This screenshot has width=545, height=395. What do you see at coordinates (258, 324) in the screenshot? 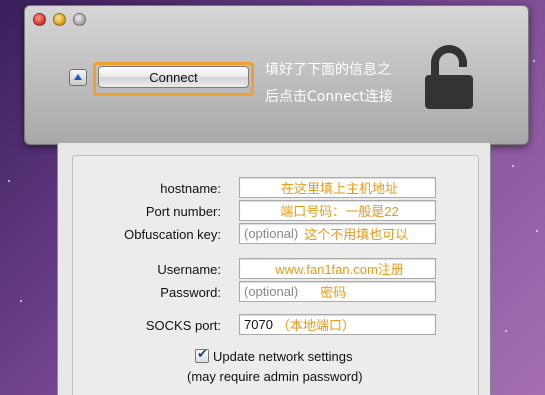
I see `socks-port-value: 7070` at bounding box center [258, 324].